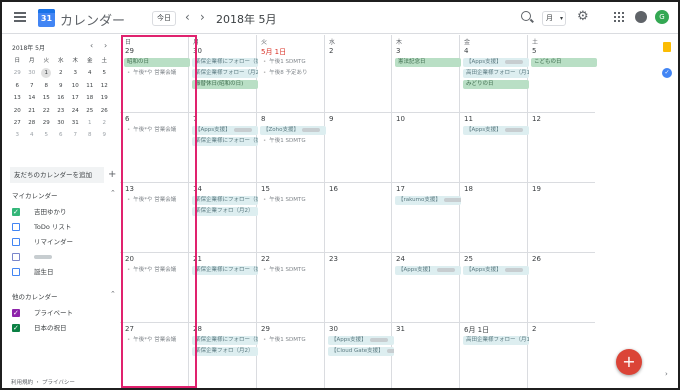 Image resolution: width=680 pixels, height=390 pixels. I want to click on next-month-icon: ›, so click(202, 17).